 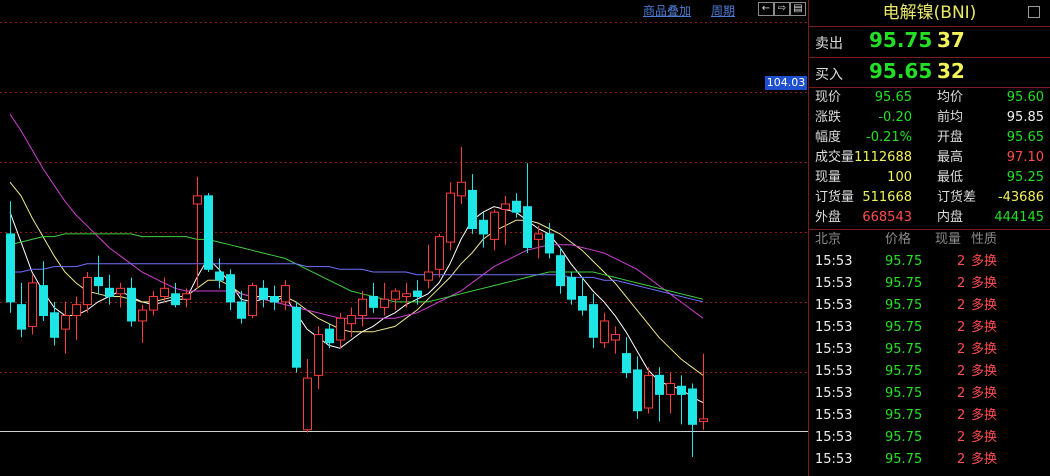 What do you see at coordinates (782, 9) in the screenshot?
I see `scroll-right-button: ⇨` at bounding box center [782, 9].